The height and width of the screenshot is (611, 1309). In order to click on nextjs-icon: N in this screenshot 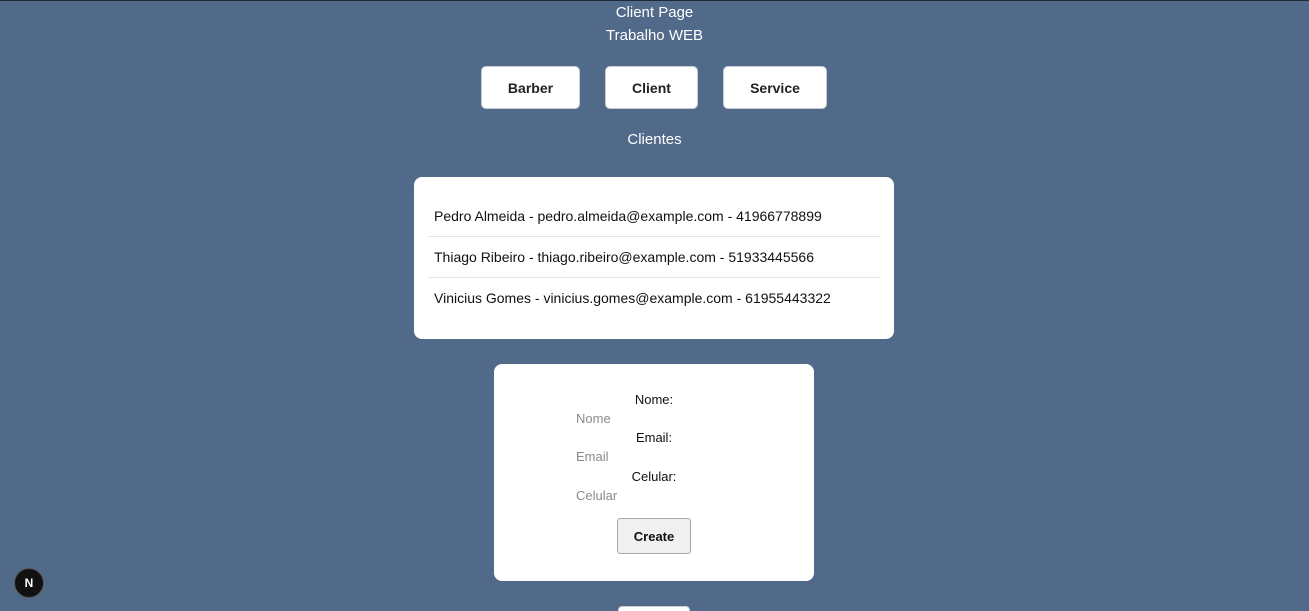, I will do `click(29, 583)`.